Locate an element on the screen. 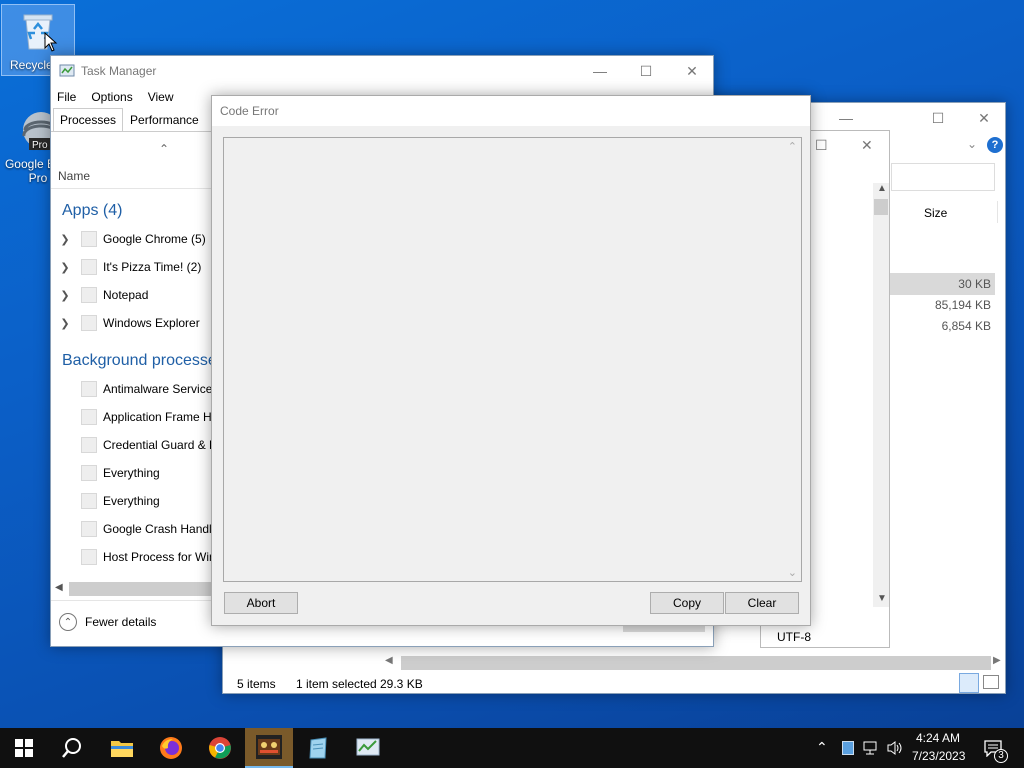  mouse-cursor-icon is located at coordinates (51, 42).